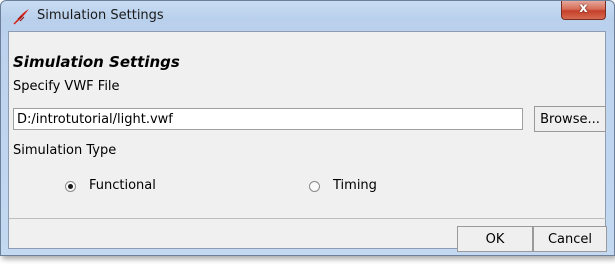  What do you see at coordinates (100, 15) in the screenshot?
I see `window-title: Simulation Settings` at bounding box center [100, 15].